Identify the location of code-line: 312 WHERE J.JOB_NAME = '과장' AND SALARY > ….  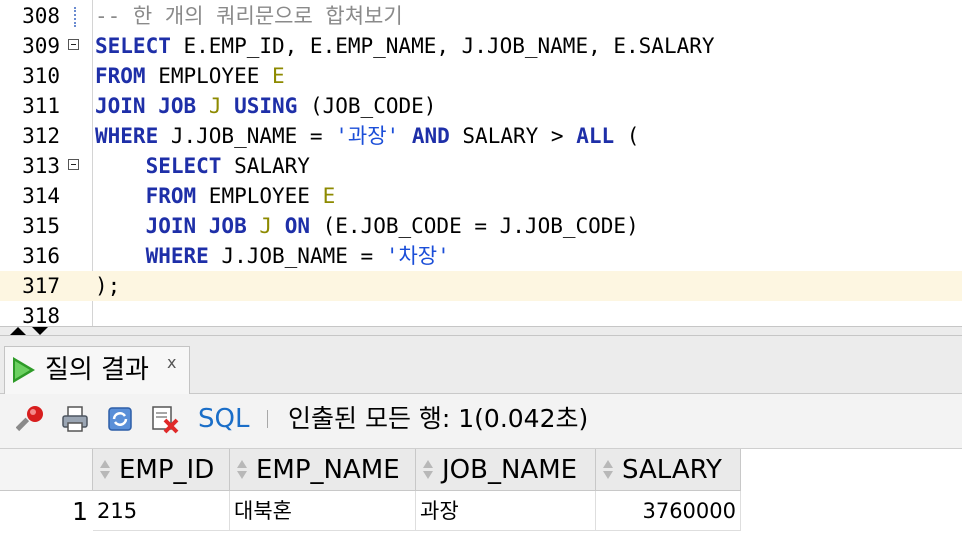
(481, 136).